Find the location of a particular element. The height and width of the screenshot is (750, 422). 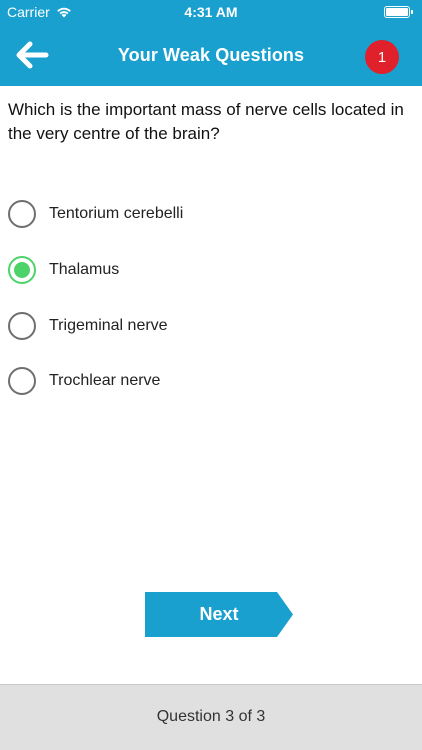

option-label: Tentorium cerebelli is located at coordinates (116, 213).